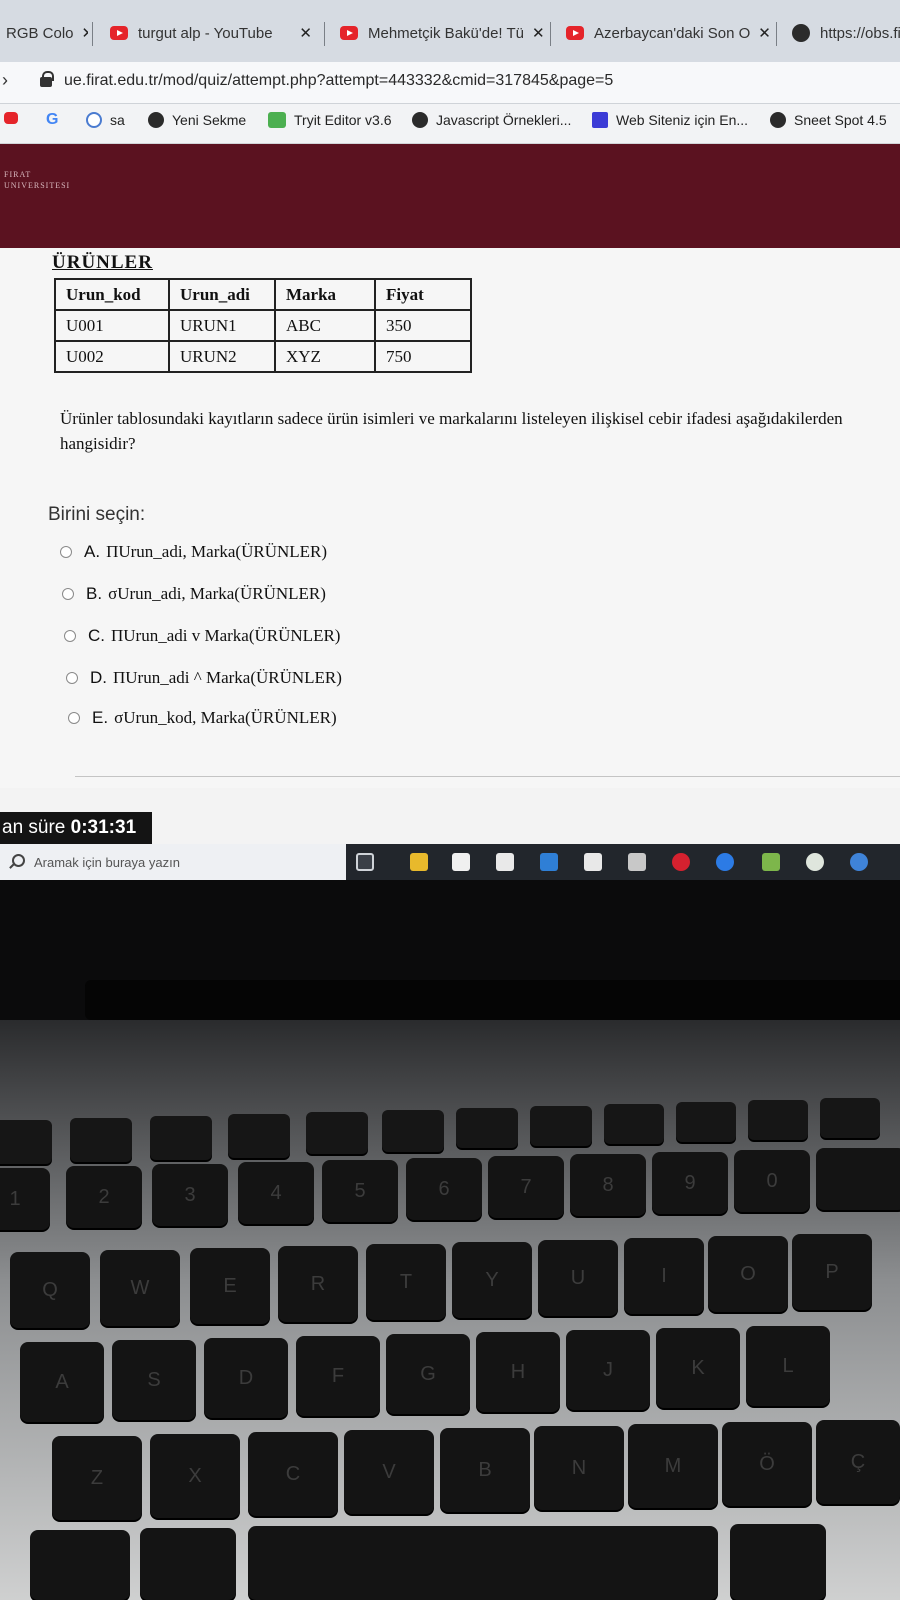  What do you see at coordinates (664, 33) in the screenshot?
I see `tab-youtube-azerbaycan: Azerbaycan'daki Son O ✕` at bounding box center [664, 33].